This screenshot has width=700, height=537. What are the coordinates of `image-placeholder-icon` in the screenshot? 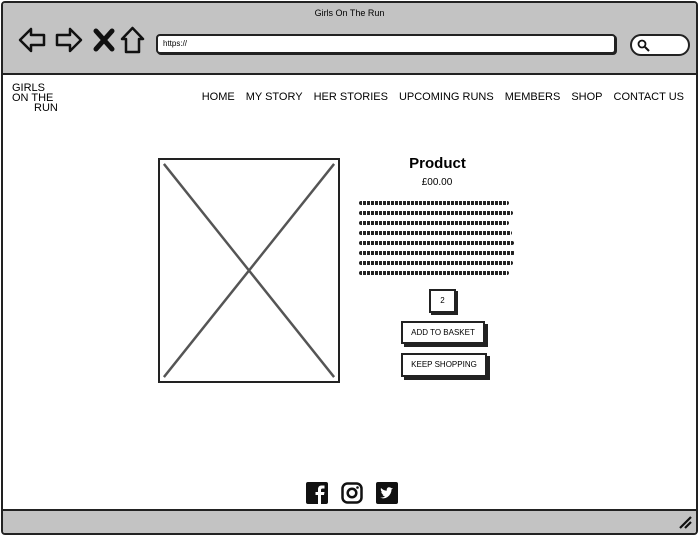 It's located at (249, 270).